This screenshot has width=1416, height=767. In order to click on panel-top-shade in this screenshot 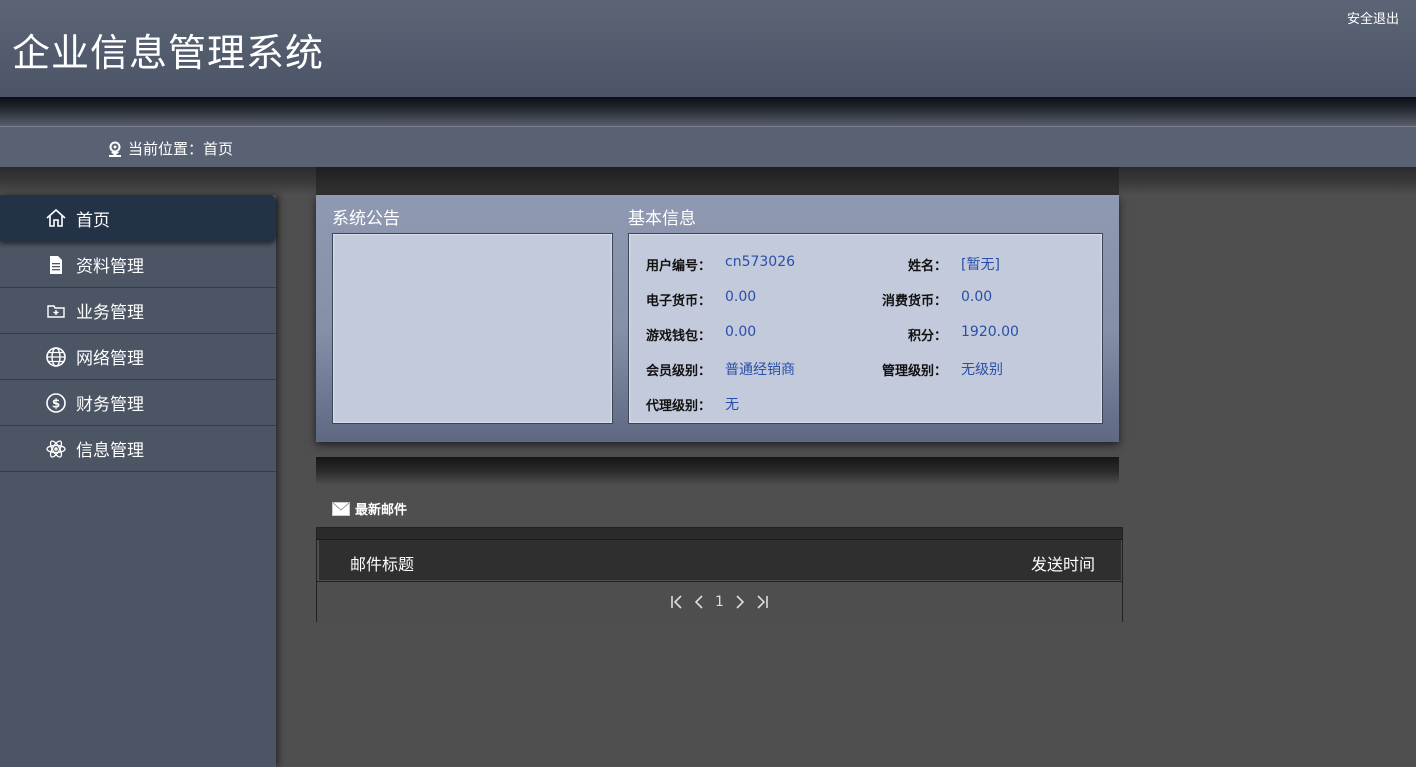, I will do `click(717, 181)`.